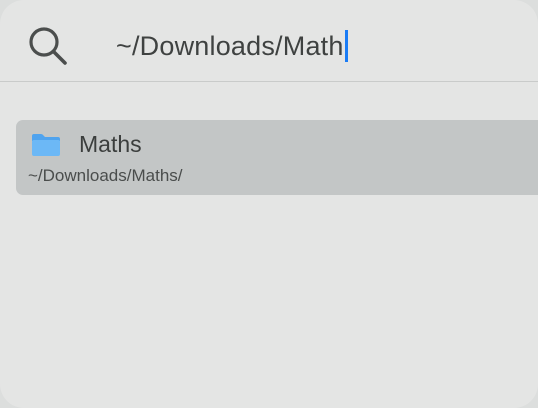 Image resolution: width=538 pixels, height=408 pixels. Describe the element at coordinates (46, 145) in the screenshot. I see `folder-icon` at that location.